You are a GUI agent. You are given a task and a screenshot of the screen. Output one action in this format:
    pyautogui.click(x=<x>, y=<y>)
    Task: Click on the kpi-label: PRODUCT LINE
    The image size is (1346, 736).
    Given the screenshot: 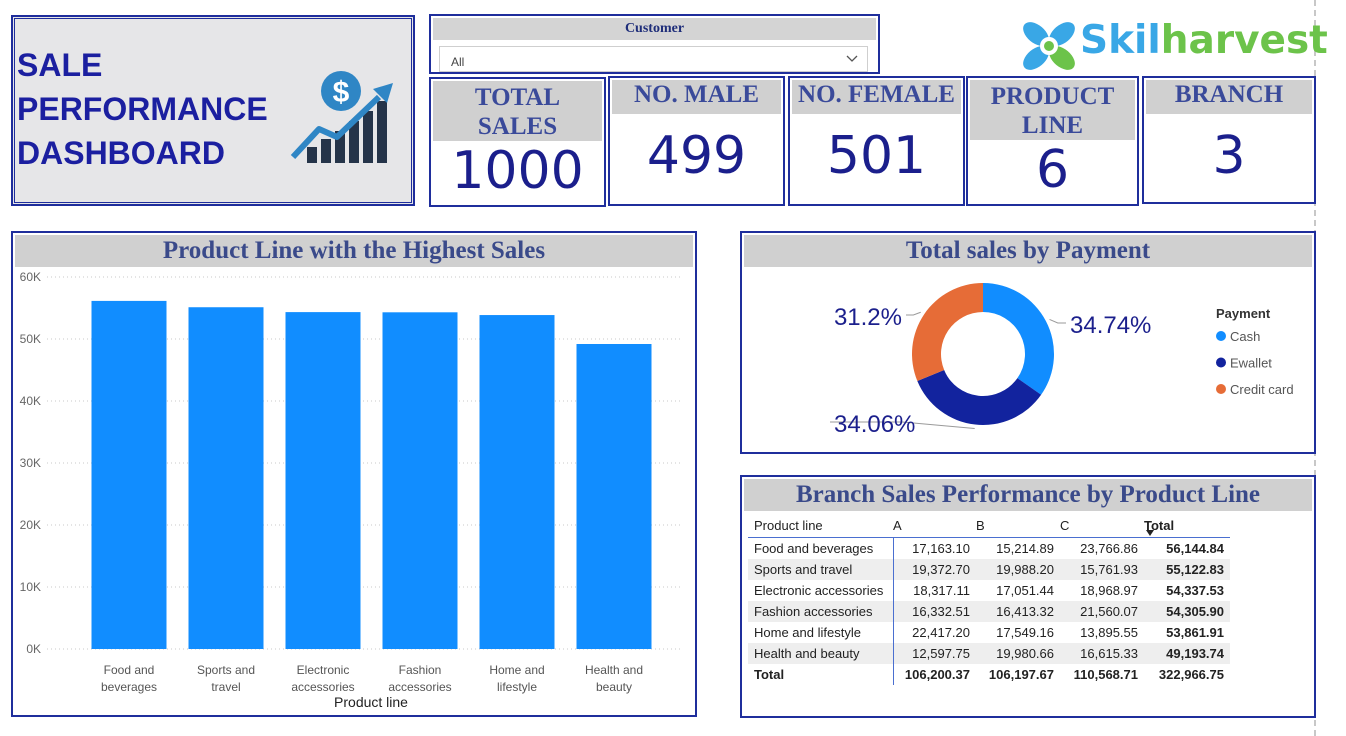 What is the action you would take?
    pyautogui.click(x=1052, y=110)
    